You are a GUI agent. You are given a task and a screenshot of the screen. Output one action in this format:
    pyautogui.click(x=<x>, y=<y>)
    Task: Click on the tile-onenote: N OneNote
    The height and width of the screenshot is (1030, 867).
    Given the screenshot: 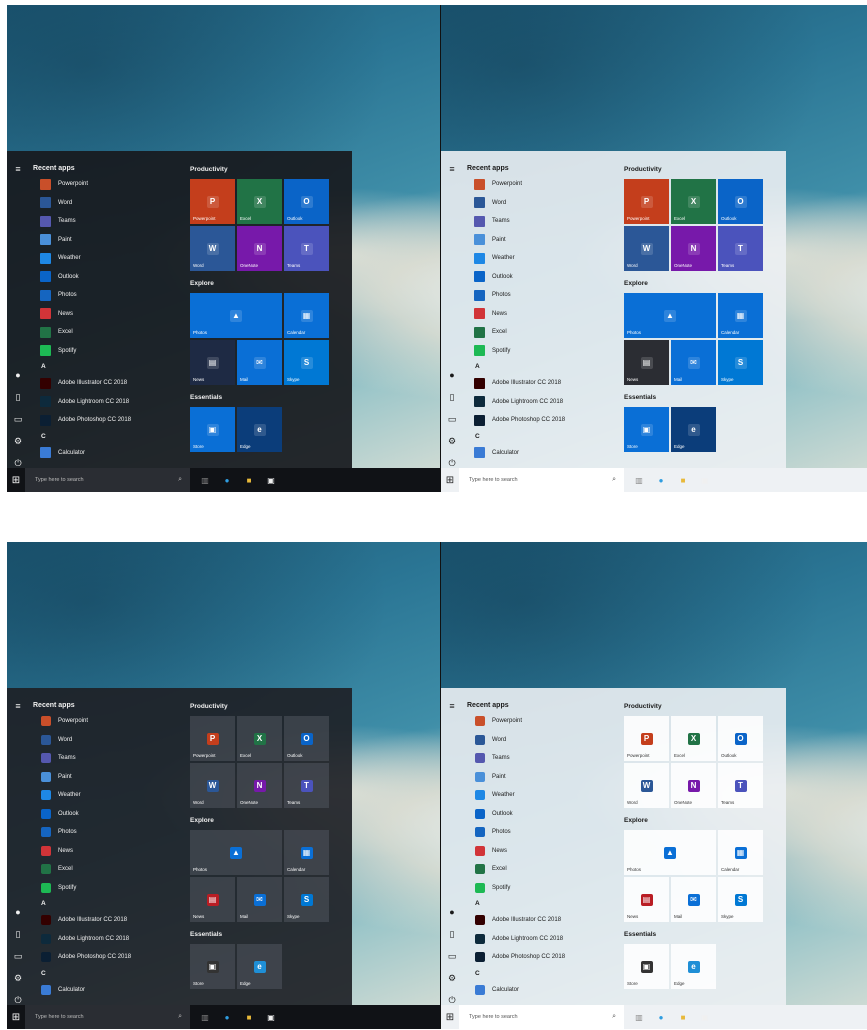 What is the action you would take?
    pyautogui.click(x=259, y=248)
    